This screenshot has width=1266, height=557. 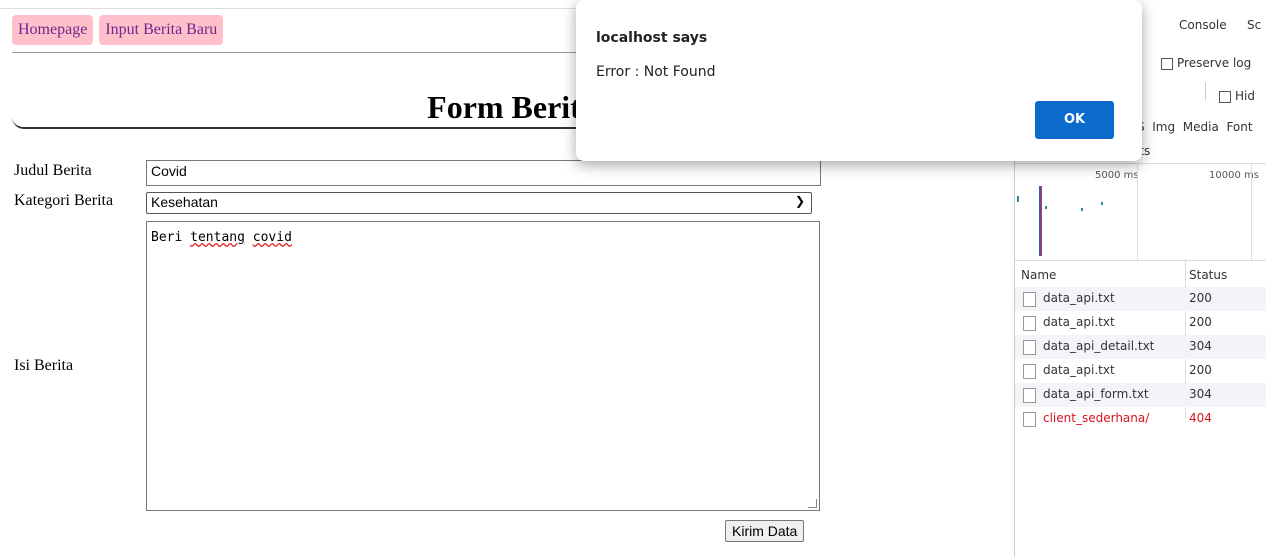 I want to click on filter-bar: S Img Media Font, so click(x=1195, y=127).